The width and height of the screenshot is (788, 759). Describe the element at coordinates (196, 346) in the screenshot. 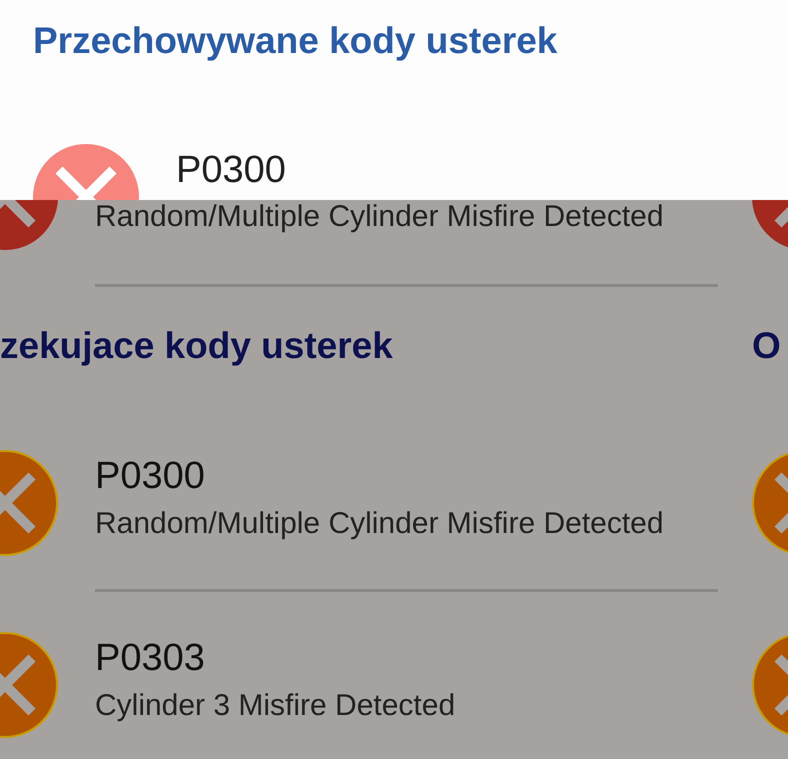

I see `section-title: zekujace kody usterek` at that location.